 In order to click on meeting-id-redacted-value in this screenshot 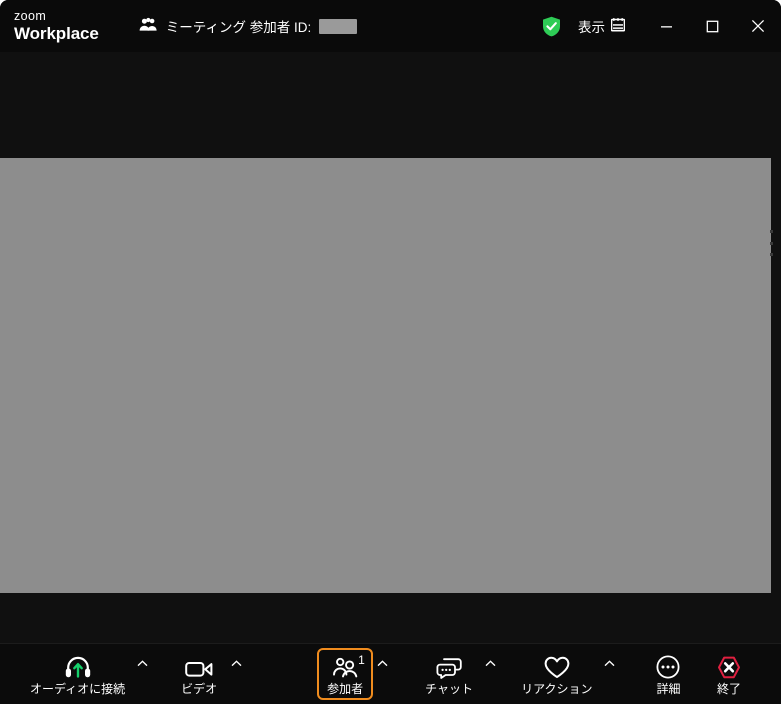, I will do `click(338, 26)`.